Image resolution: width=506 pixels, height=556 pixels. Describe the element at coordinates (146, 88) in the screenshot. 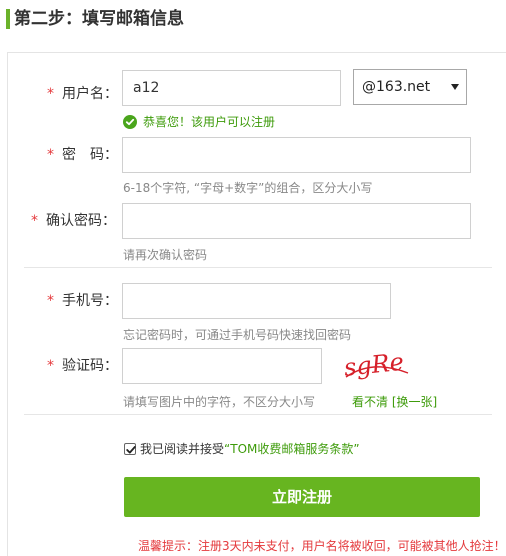

I see `username-value: a12` at that location.